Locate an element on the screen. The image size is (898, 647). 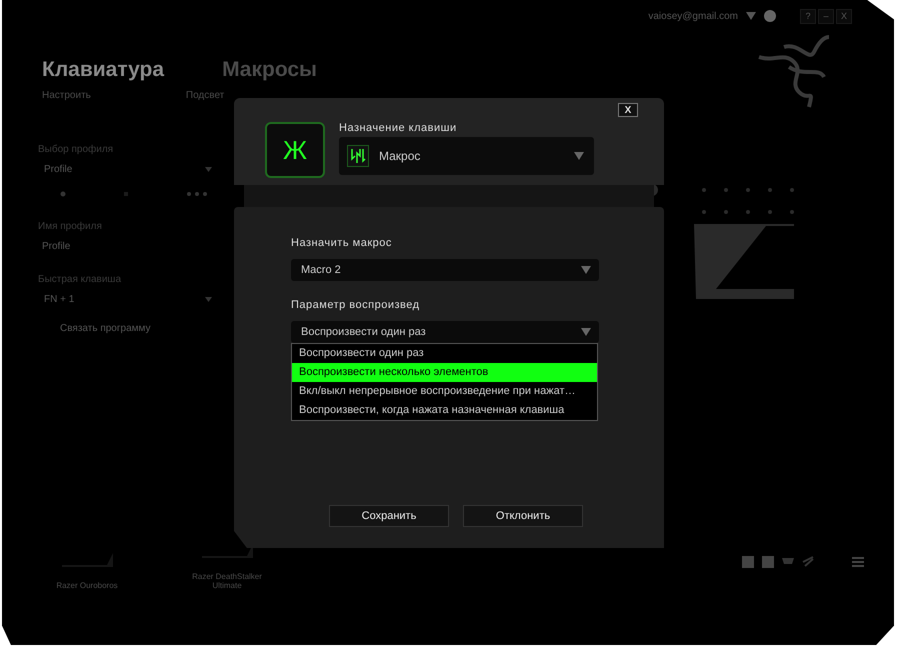
field-label: Имя профиля is located at coordinates (70, 226).